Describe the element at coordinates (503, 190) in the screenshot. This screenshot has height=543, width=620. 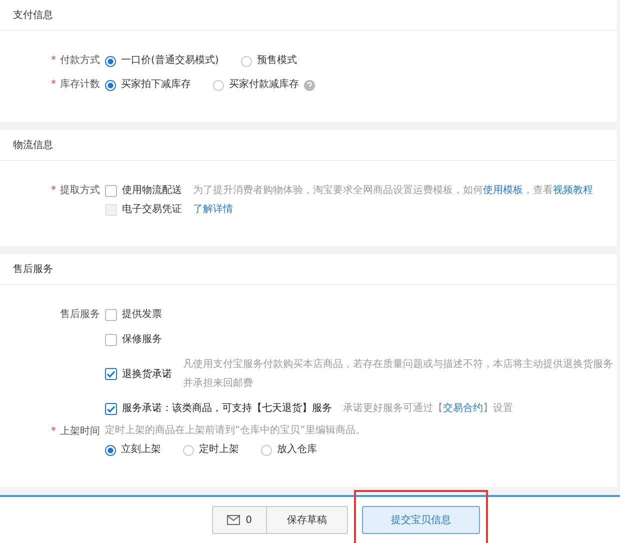
I see `link: 使用模板` at that location.